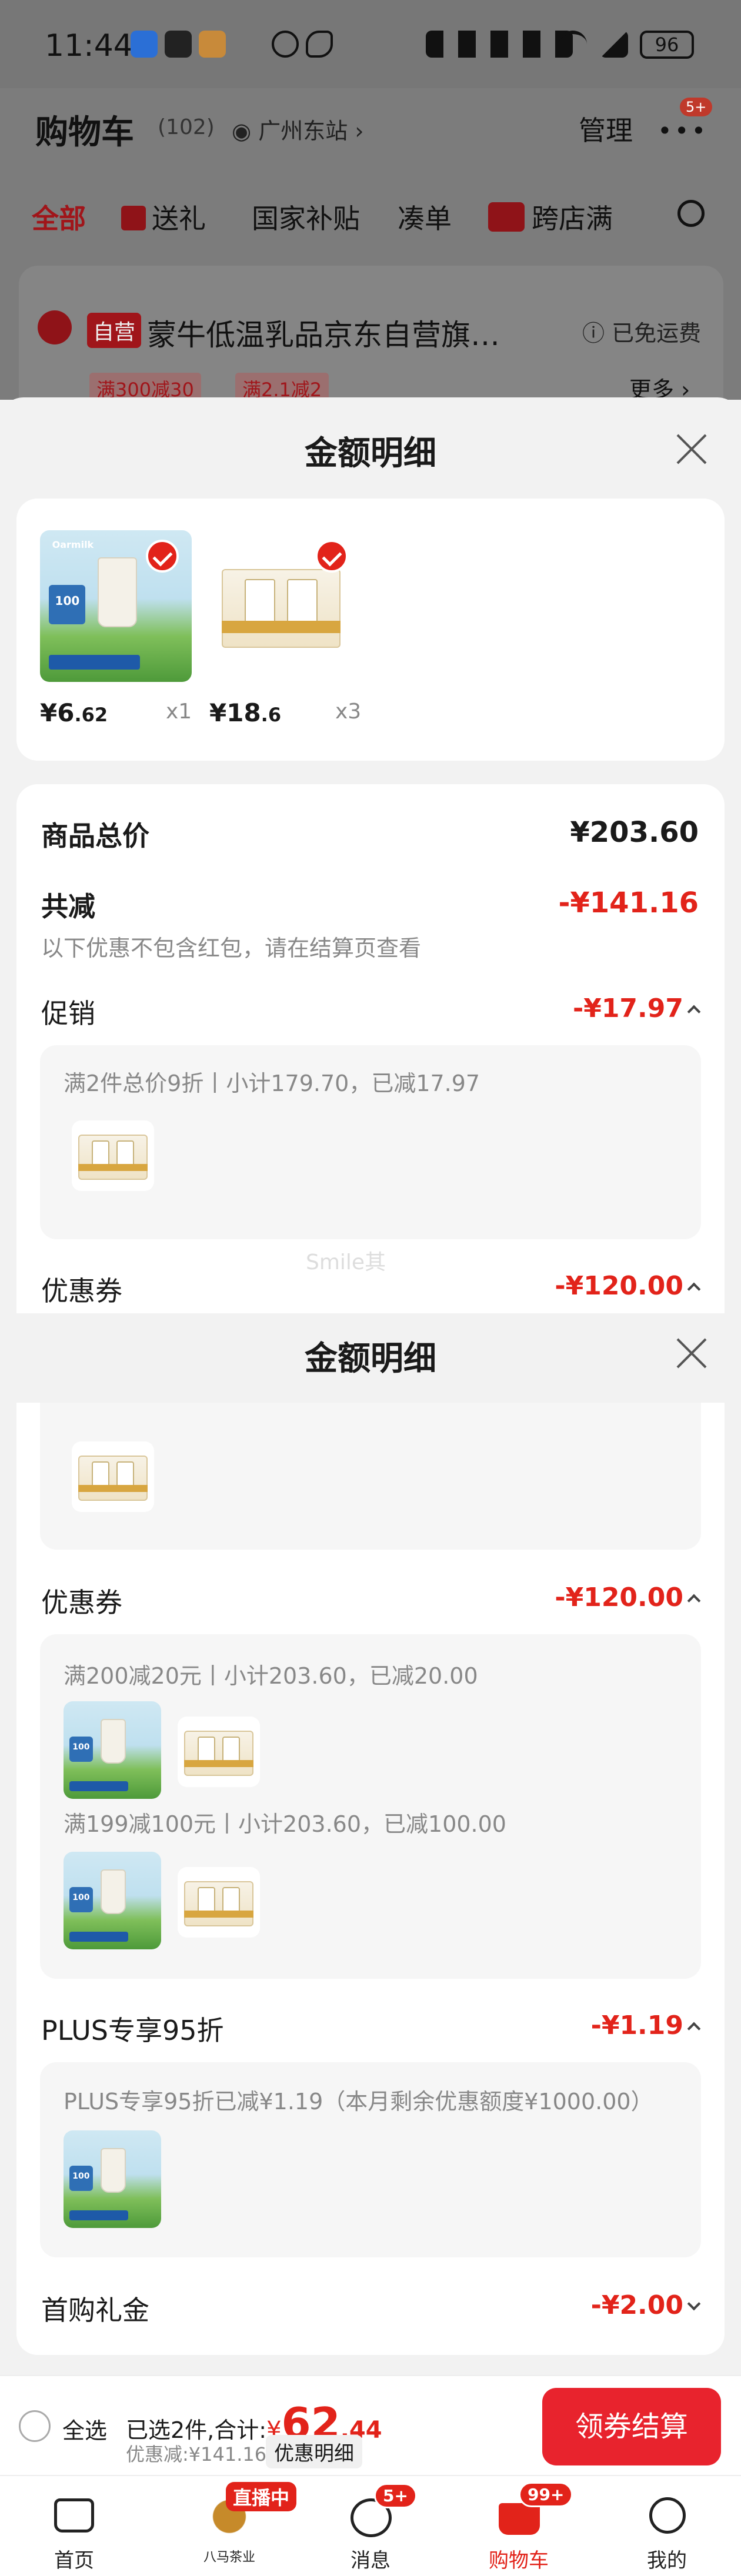  Describe the element at coordinates (349, 712) in the screenshot. I see `item-2-qty: x3` at that location.